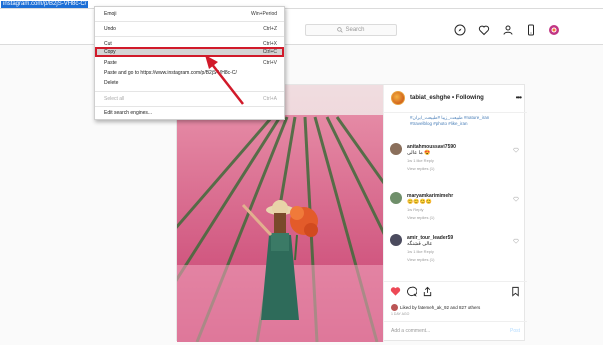  Describe the element at coordinates (189, 99) in the screenshot. I see `menu-item-select-all: Select all Ctrl+A` at that location.